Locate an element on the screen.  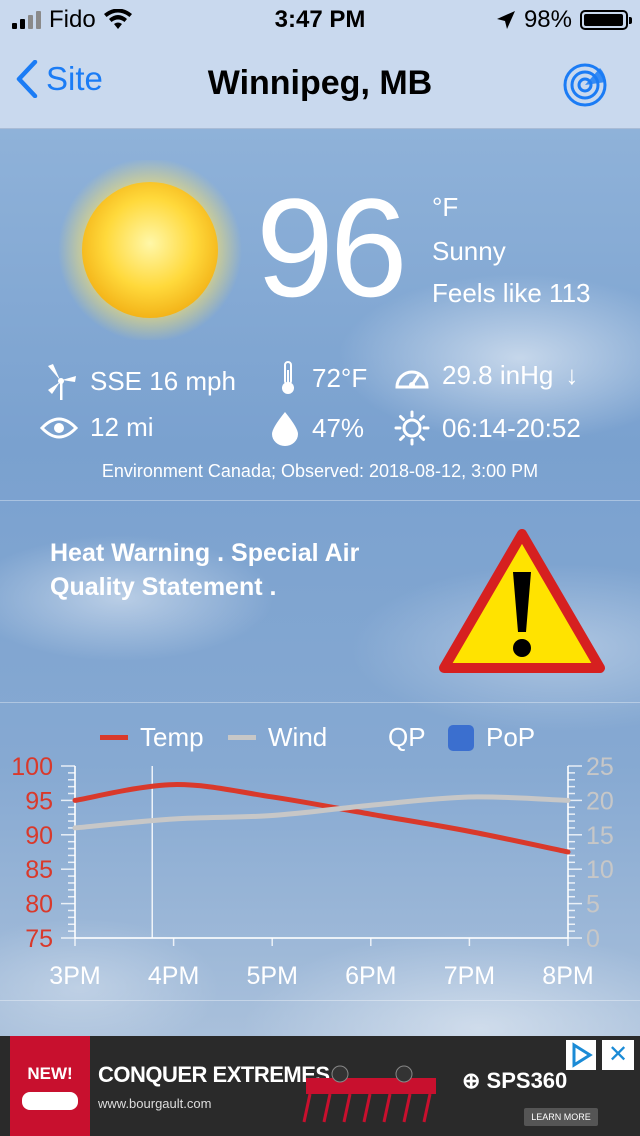
sun-times-row: 06:14-20:52 is located at coordinates (487, 428).